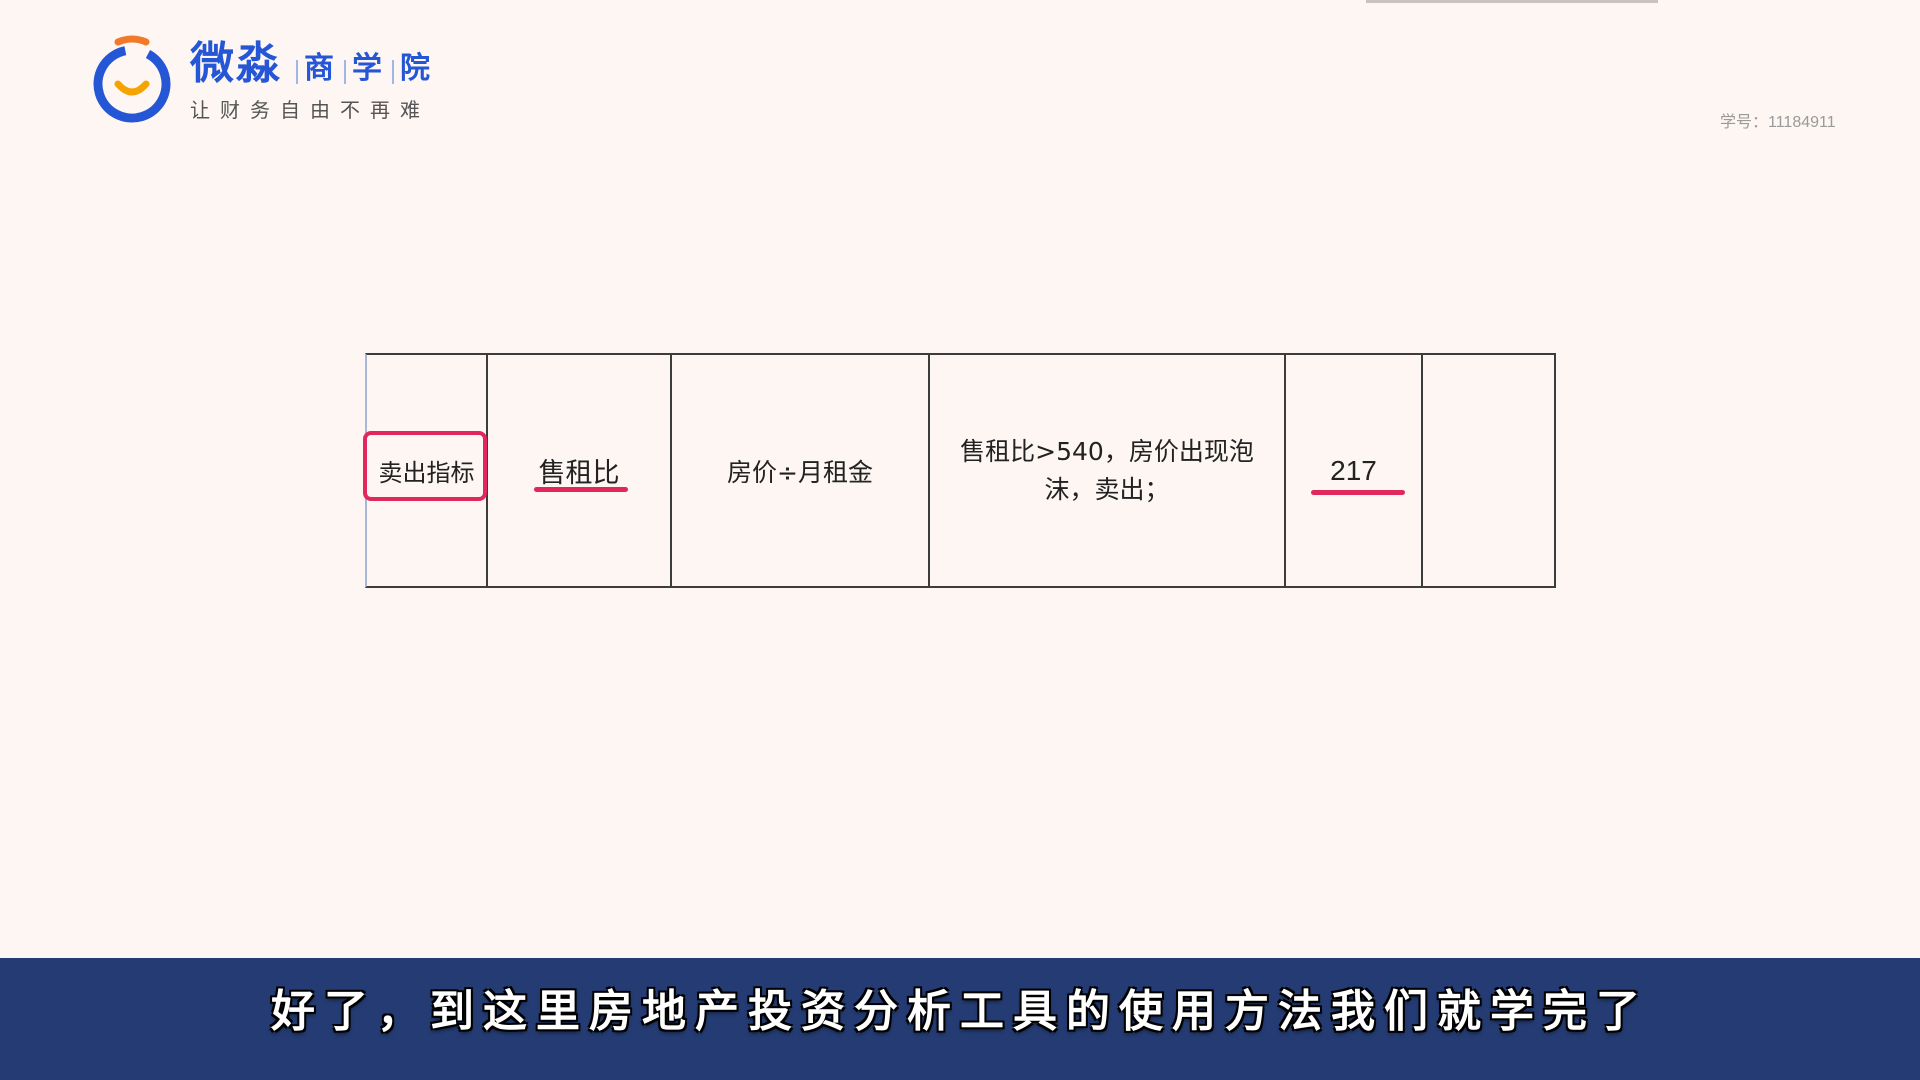  I want to click on cell-text: 217, so click(1353, 470).